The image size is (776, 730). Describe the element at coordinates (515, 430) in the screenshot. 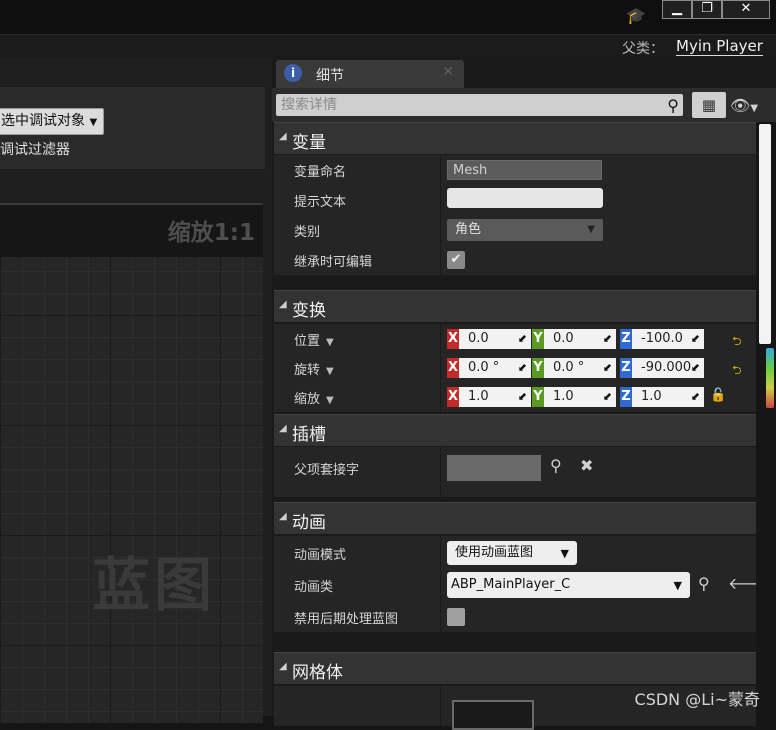

I see `category-socket: ◢ 插槽` at that location.